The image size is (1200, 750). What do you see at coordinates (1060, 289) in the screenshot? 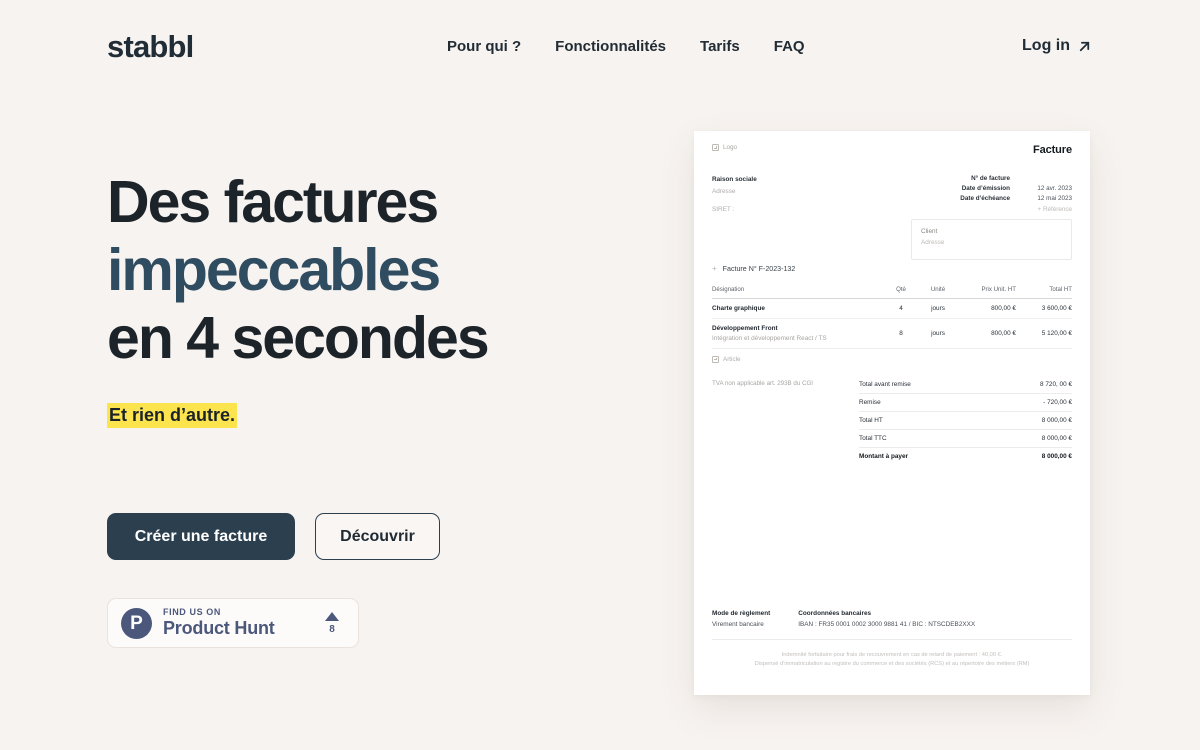
I see `col-header-total: Total HT` at bounding box center [1060, 289].